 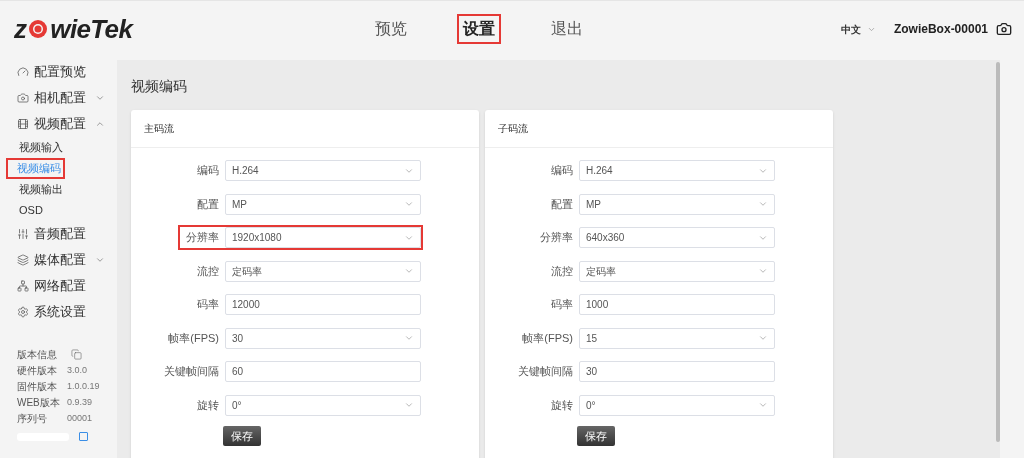 What do you see at coordinates (479, 29) in the screenshot?
I see `nav-tab: 设置` at bounding box center [479, 29].